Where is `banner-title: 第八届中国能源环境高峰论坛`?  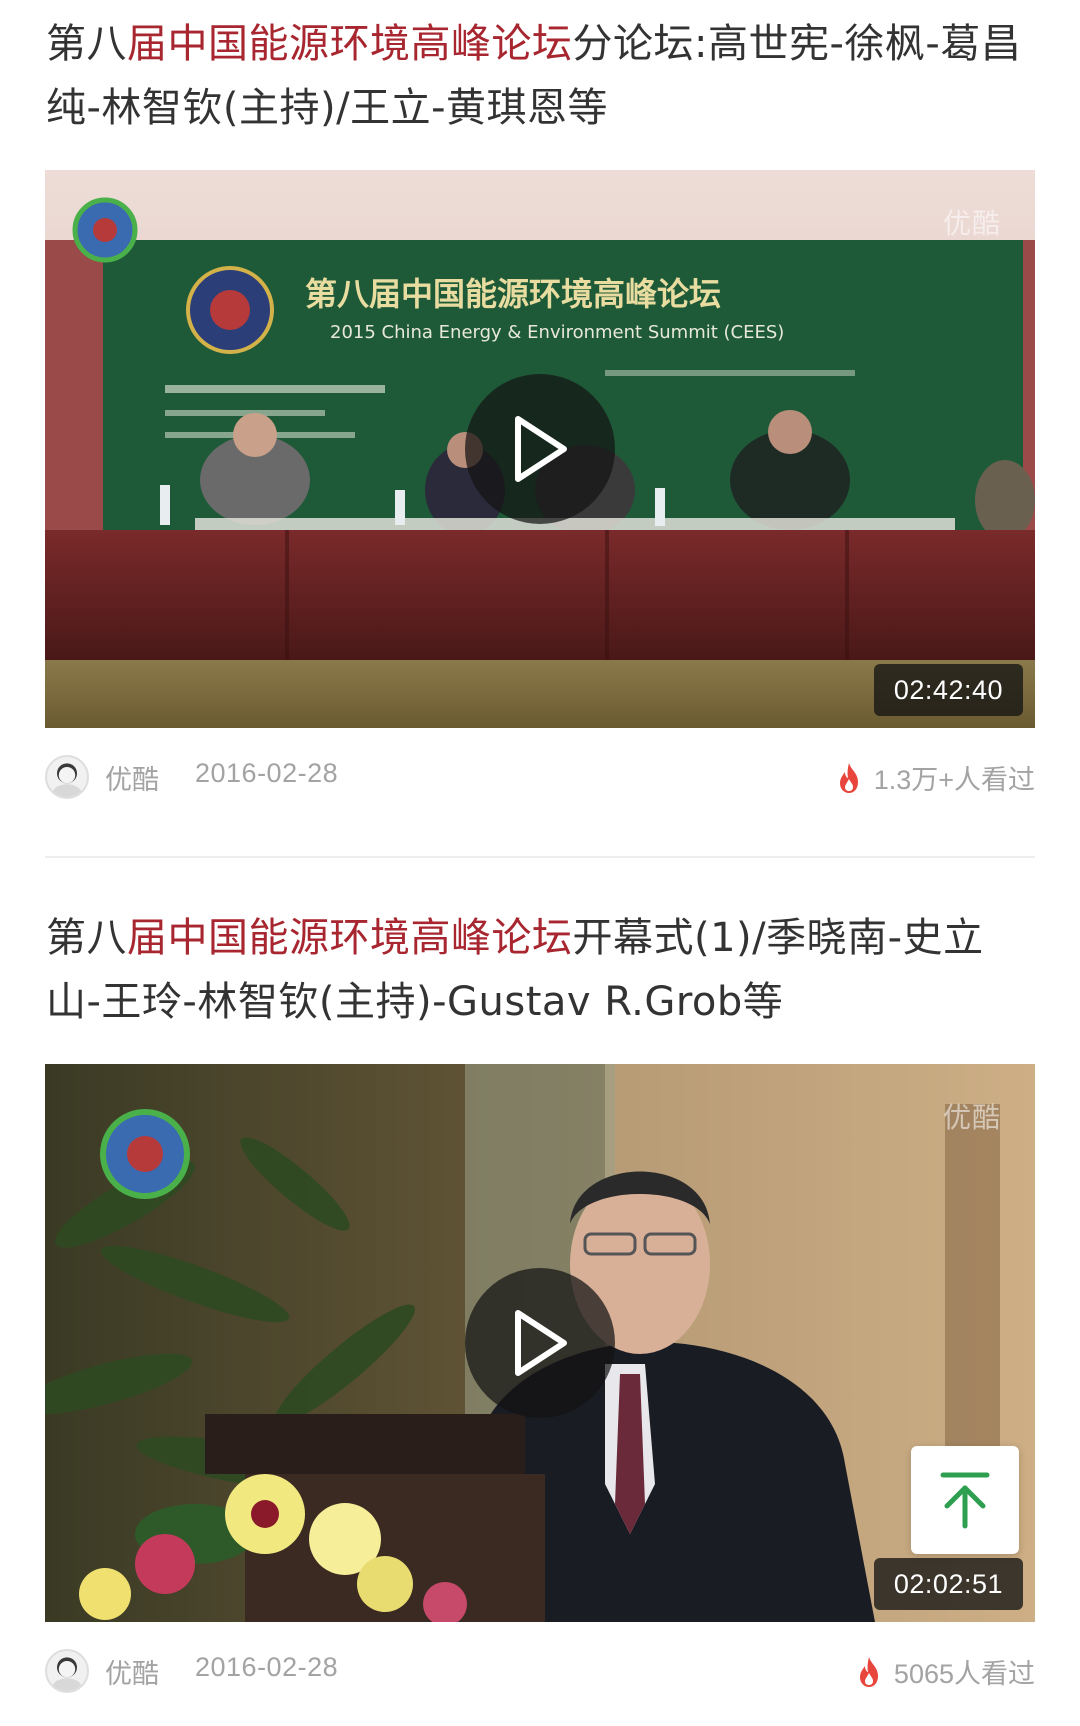 banner-title: 第八届中国能源环境高峰论坛 is located at coordinates (513, 294).